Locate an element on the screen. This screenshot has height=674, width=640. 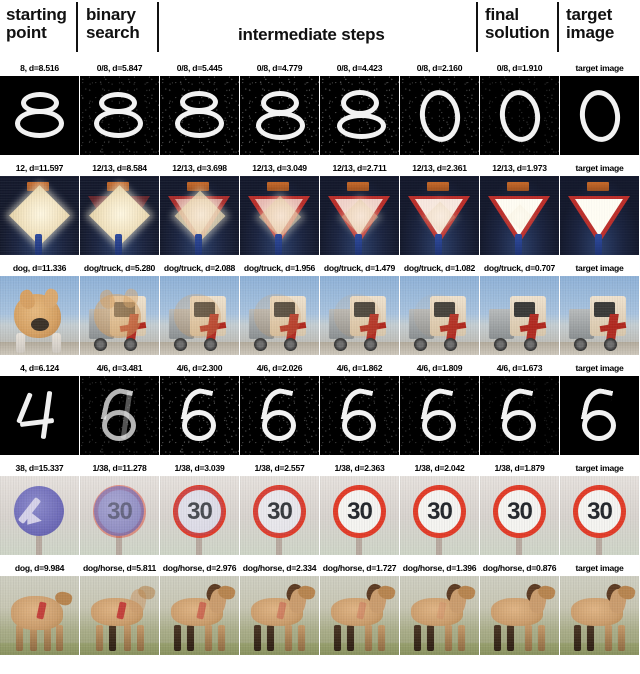
thumbnail-sign138-a: 30 is located at coordinates (119, 515).